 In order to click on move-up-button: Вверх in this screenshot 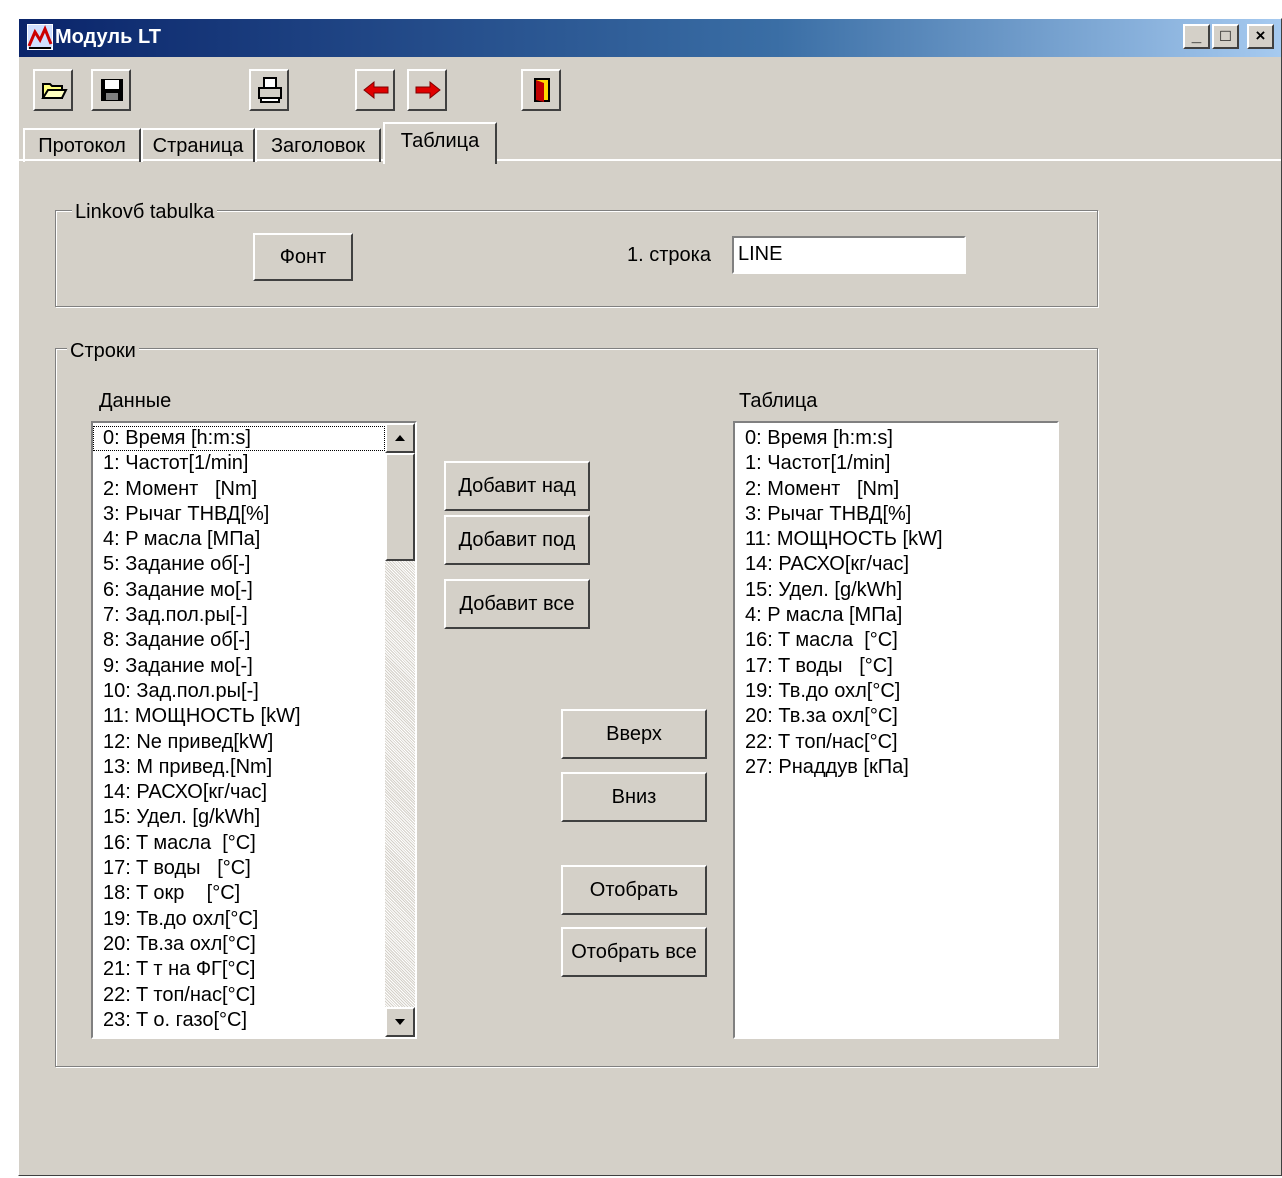, I will do `click(634, 734)`.